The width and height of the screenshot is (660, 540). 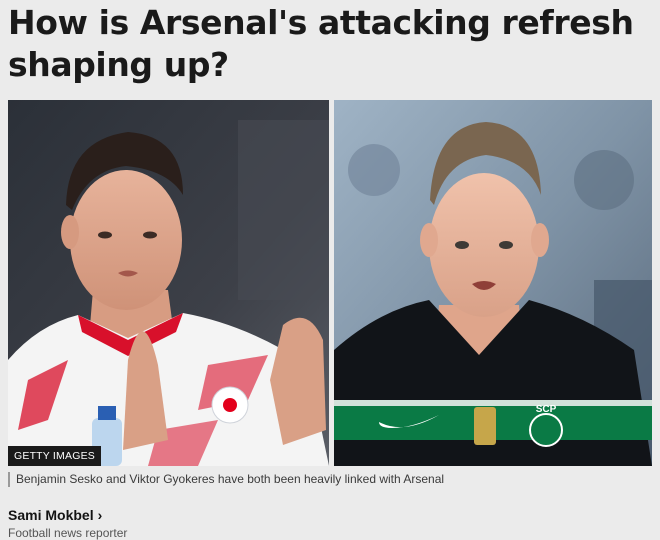 I want to click on author-link: Sami Mokbel ›, so click(x=55, y=515).